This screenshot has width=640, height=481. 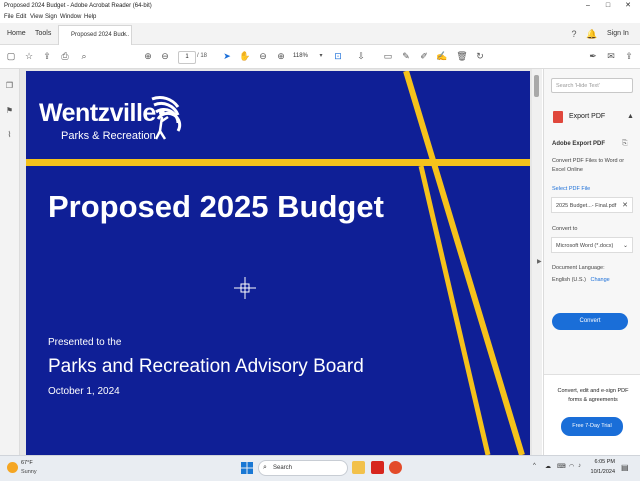 I want to click on email-icon: ✉, so click(x=611, y=56).